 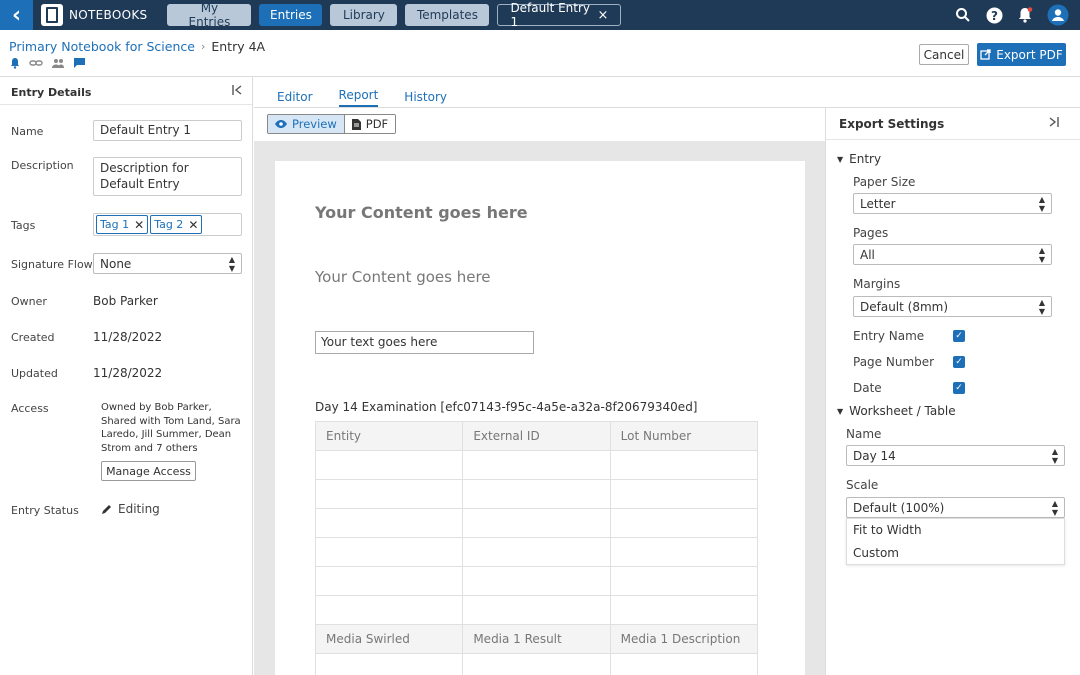 I want to click on margins-select: Default (8mm) ▲ ▼, so click(x=952, y=306).